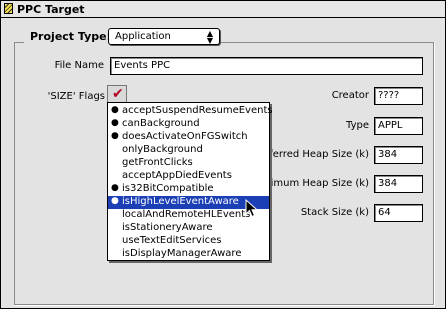 This screenshot has width=446, height=309. Describe the element at coordinates (398, 96) in the screenshot. I see `creator-field: ????` at that location.